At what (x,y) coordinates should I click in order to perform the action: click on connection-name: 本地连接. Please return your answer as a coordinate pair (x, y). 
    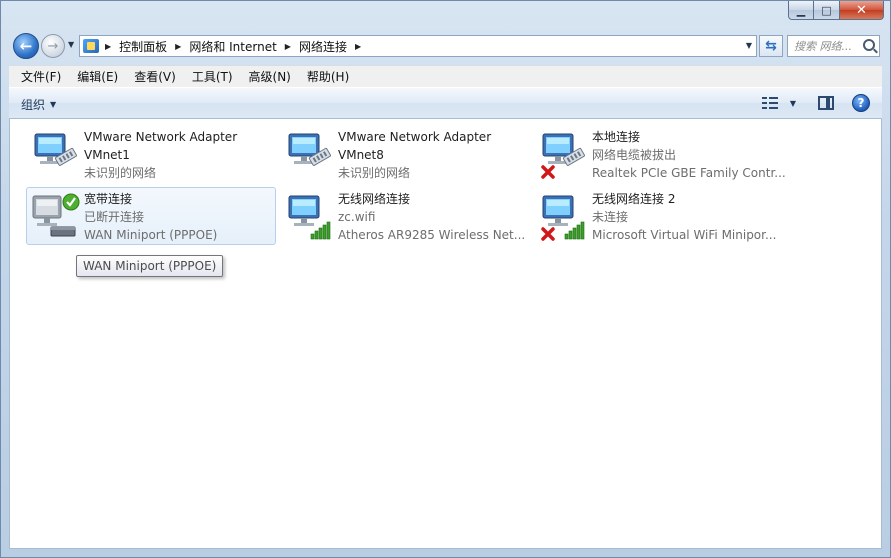
    Looking at the image, I should click on (616, 137).